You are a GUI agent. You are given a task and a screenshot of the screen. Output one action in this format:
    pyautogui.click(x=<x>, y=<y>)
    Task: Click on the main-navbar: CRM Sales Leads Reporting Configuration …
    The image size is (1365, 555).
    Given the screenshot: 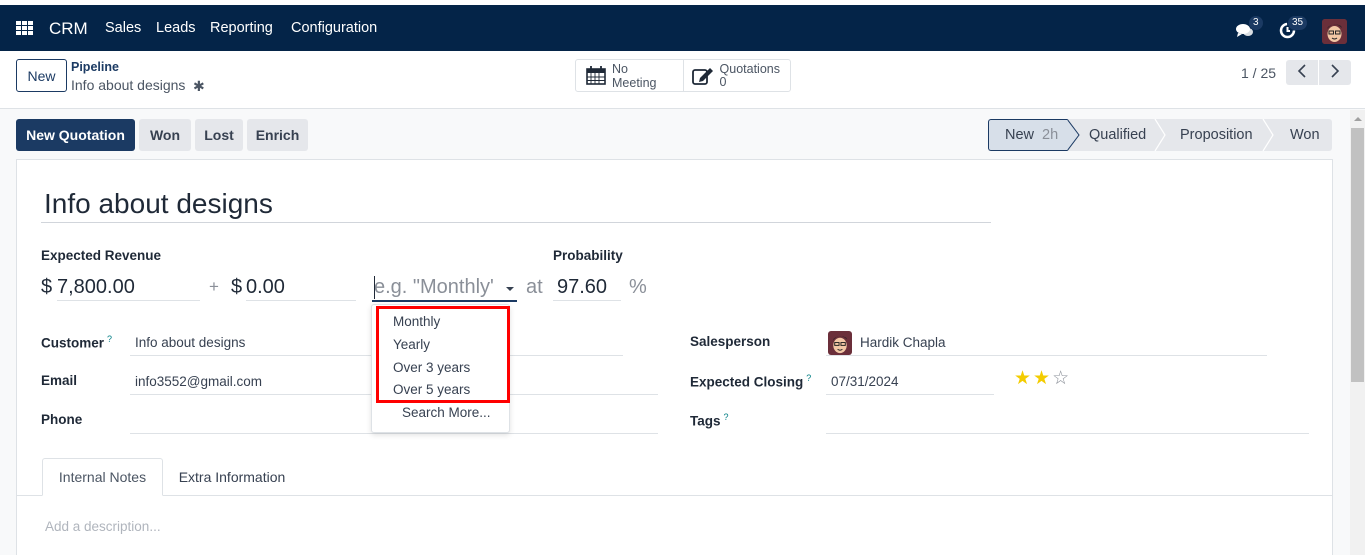 What is the action you would take?
    pyautogui.click(x=682, y=28)
    